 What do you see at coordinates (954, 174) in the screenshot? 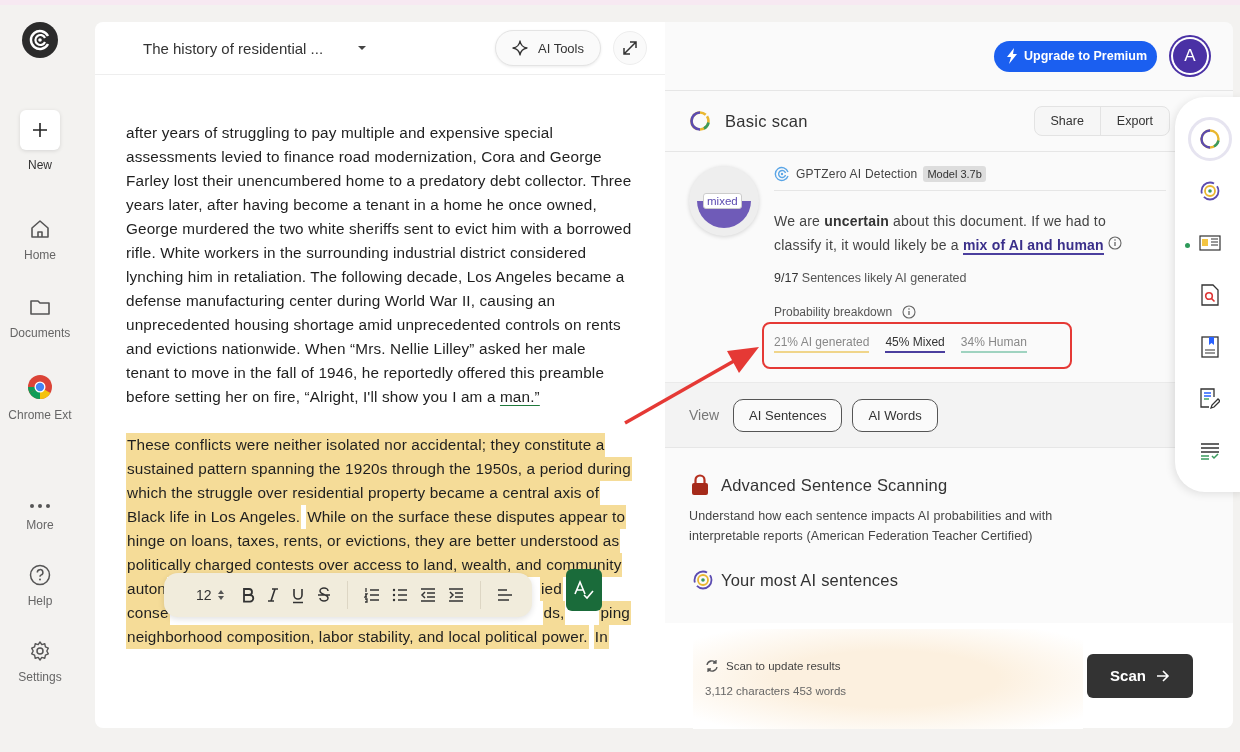
I see `model-tag: Model 3.7b` at bounding box center [954, 174].